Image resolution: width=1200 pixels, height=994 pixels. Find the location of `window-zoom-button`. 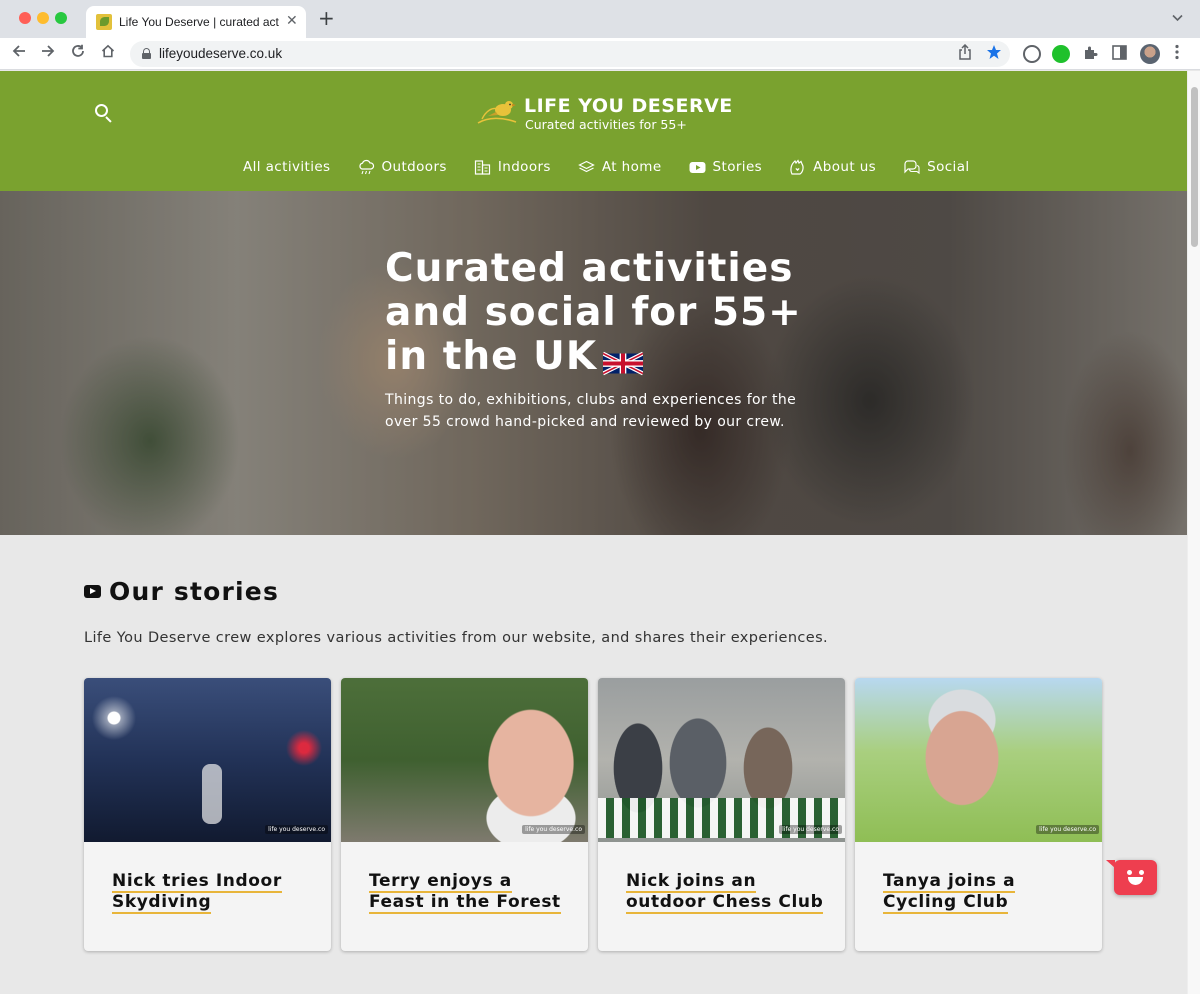

window-zoom-button is located at coordinates (61, 18).